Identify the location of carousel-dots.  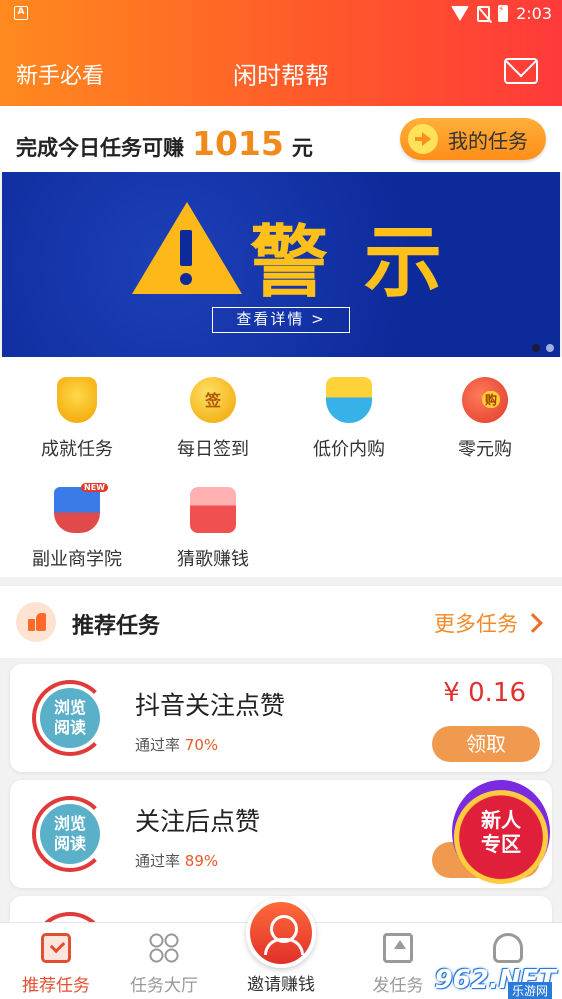
(543, 348).